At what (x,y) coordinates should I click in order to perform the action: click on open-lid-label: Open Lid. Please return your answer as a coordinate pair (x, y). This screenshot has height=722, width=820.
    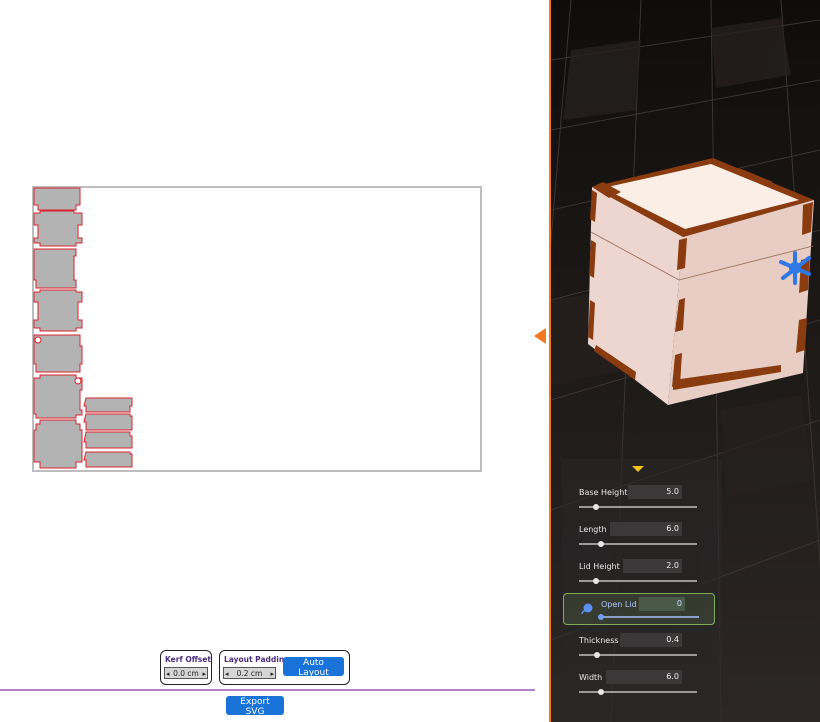
    Looking at the image, I should click on (619, 604).